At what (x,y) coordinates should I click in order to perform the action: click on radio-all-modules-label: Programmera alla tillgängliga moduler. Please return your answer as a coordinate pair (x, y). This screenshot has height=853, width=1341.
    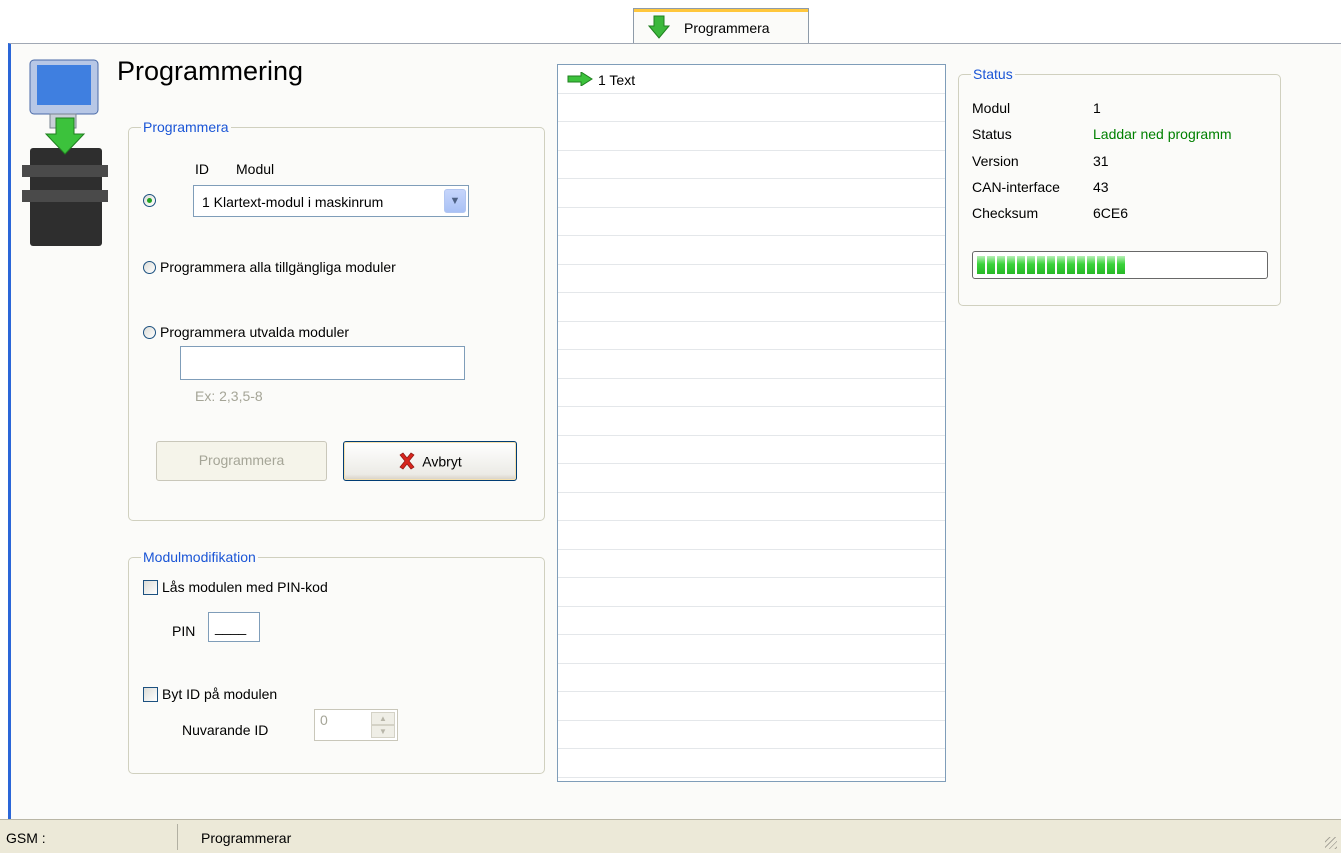
    Looking at the image, I should click on (278, 267).